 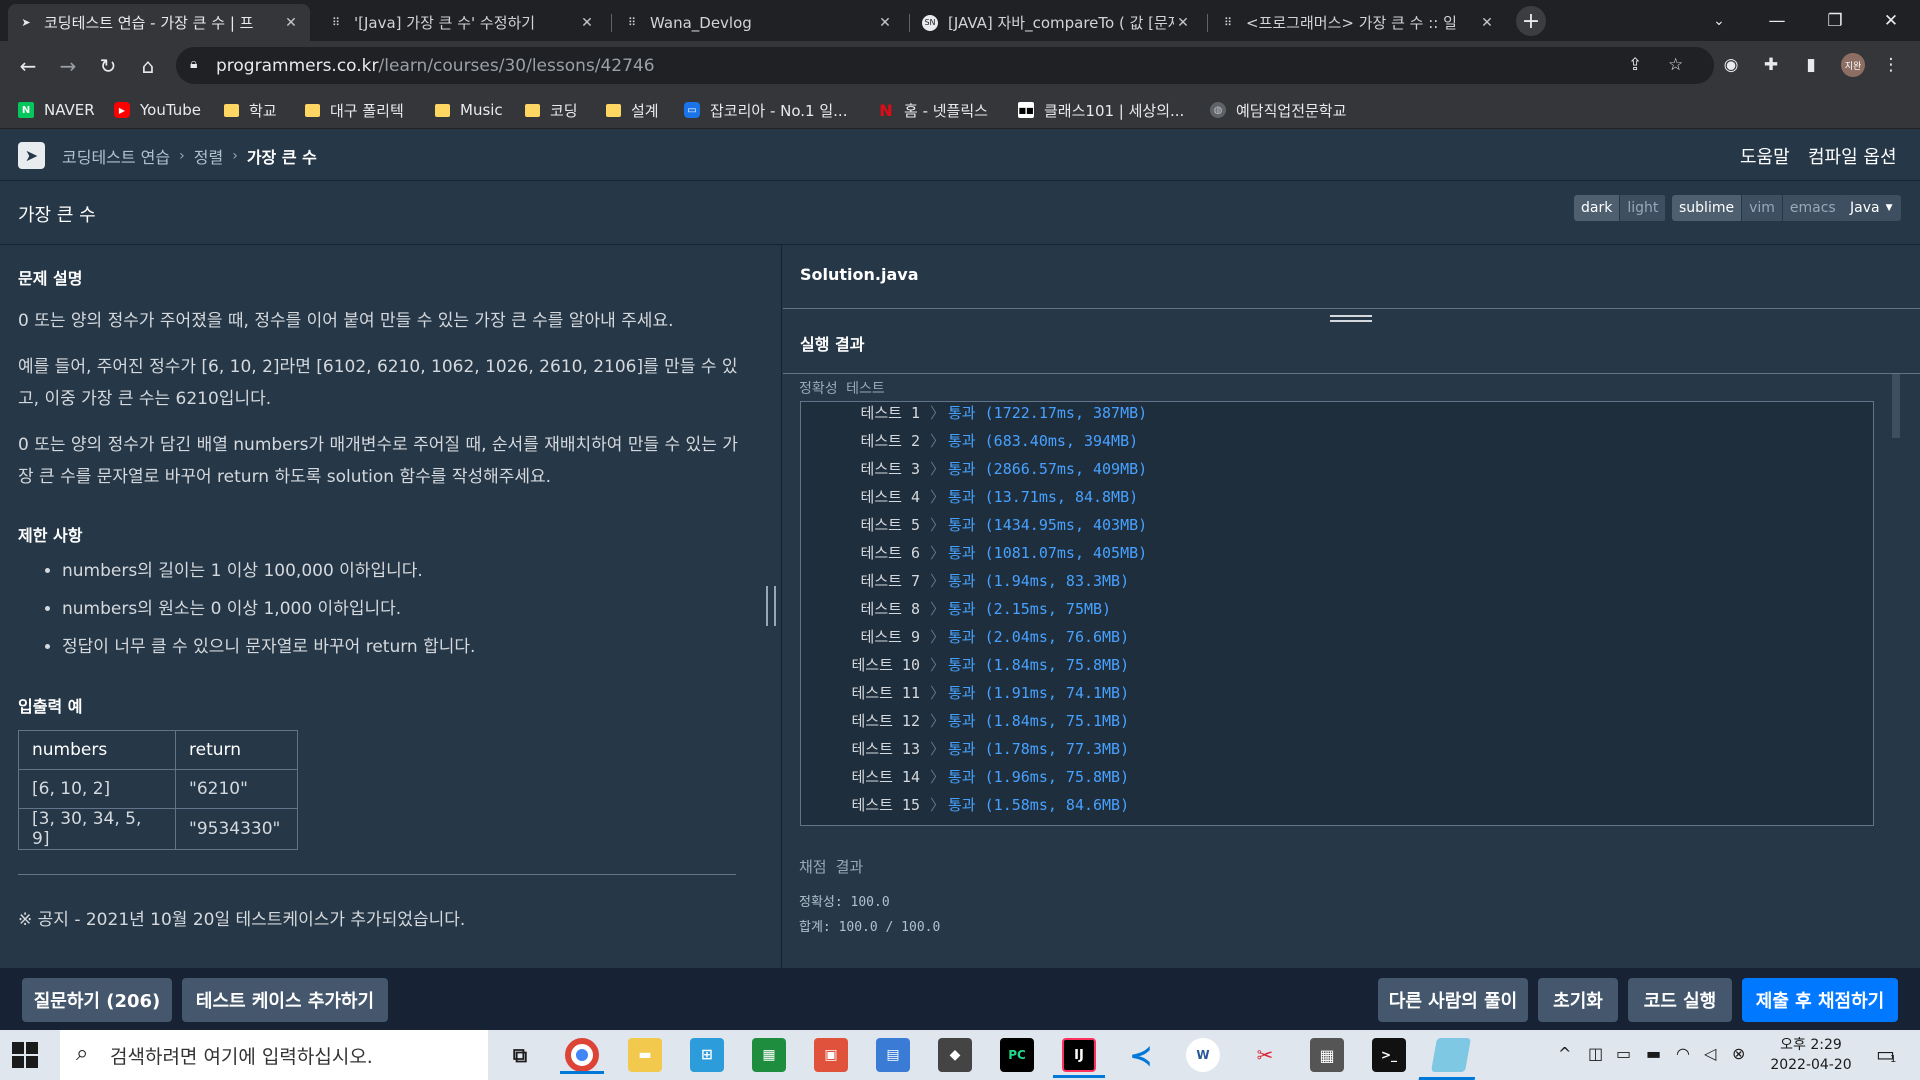 I want to click on battery-icon: ▬, so click(x=1653, y=1053).